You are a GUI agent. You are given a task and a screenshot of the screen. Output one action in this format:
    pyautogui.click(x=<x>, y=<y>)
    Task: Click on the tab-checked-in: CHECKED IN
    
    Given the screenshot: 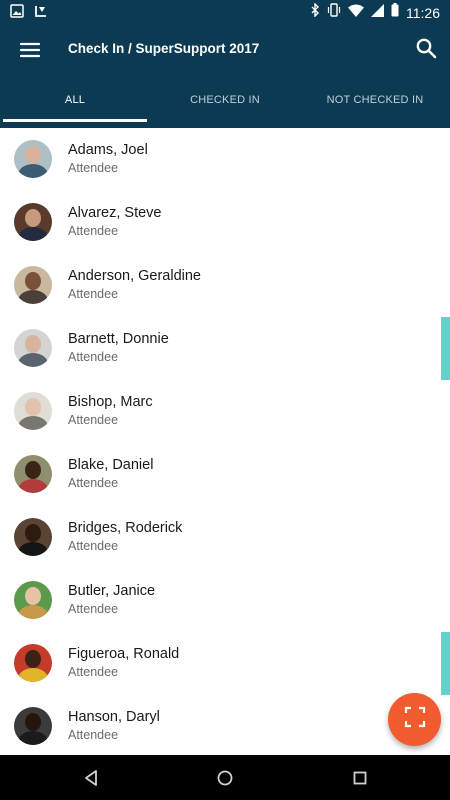 What is the action you would take?
    pyautogui.click(x=225, y=107)
    